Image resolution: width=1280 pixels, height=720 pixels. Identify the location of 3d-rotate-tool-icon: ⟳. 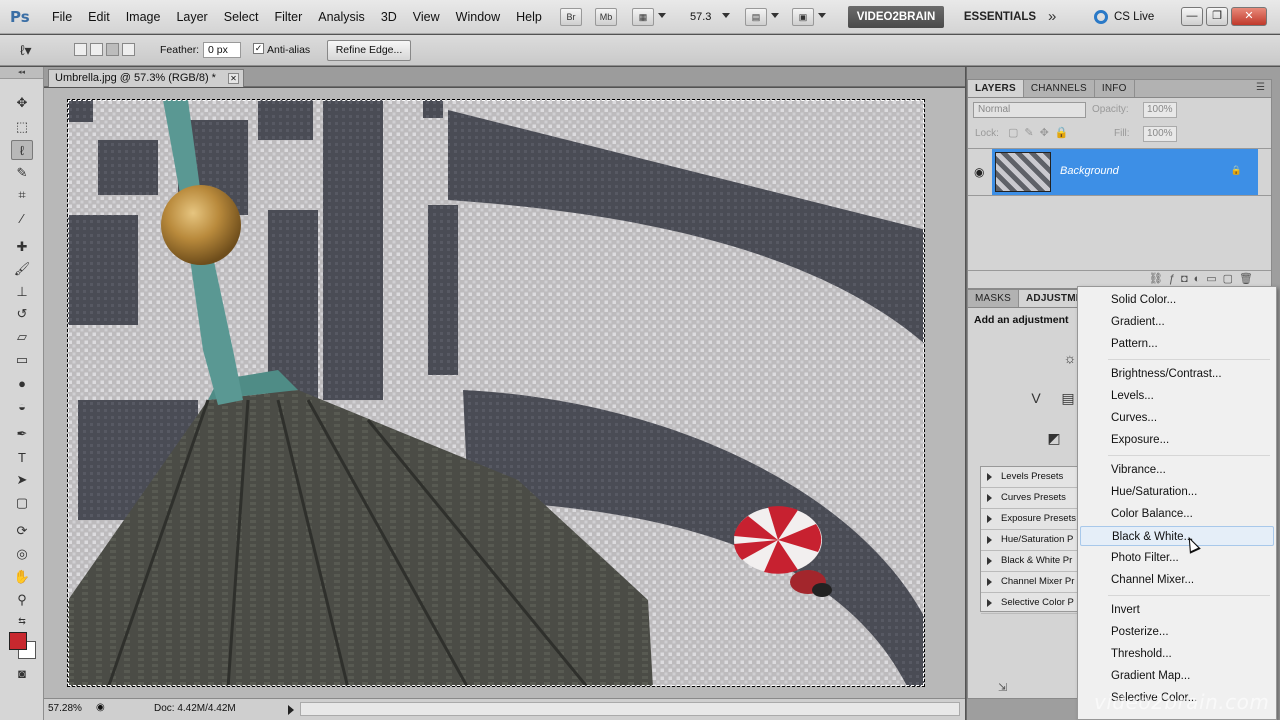
(22, 531).